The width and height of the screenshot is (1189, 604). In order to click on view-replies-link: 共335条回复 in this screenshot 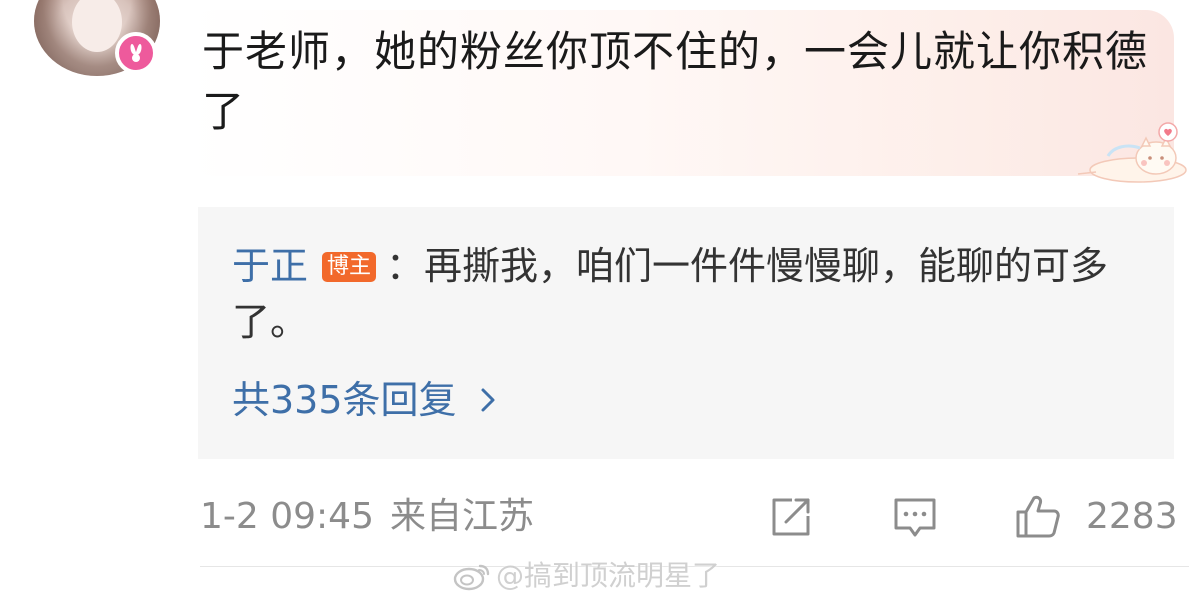, I will do `click(364, 400)`.